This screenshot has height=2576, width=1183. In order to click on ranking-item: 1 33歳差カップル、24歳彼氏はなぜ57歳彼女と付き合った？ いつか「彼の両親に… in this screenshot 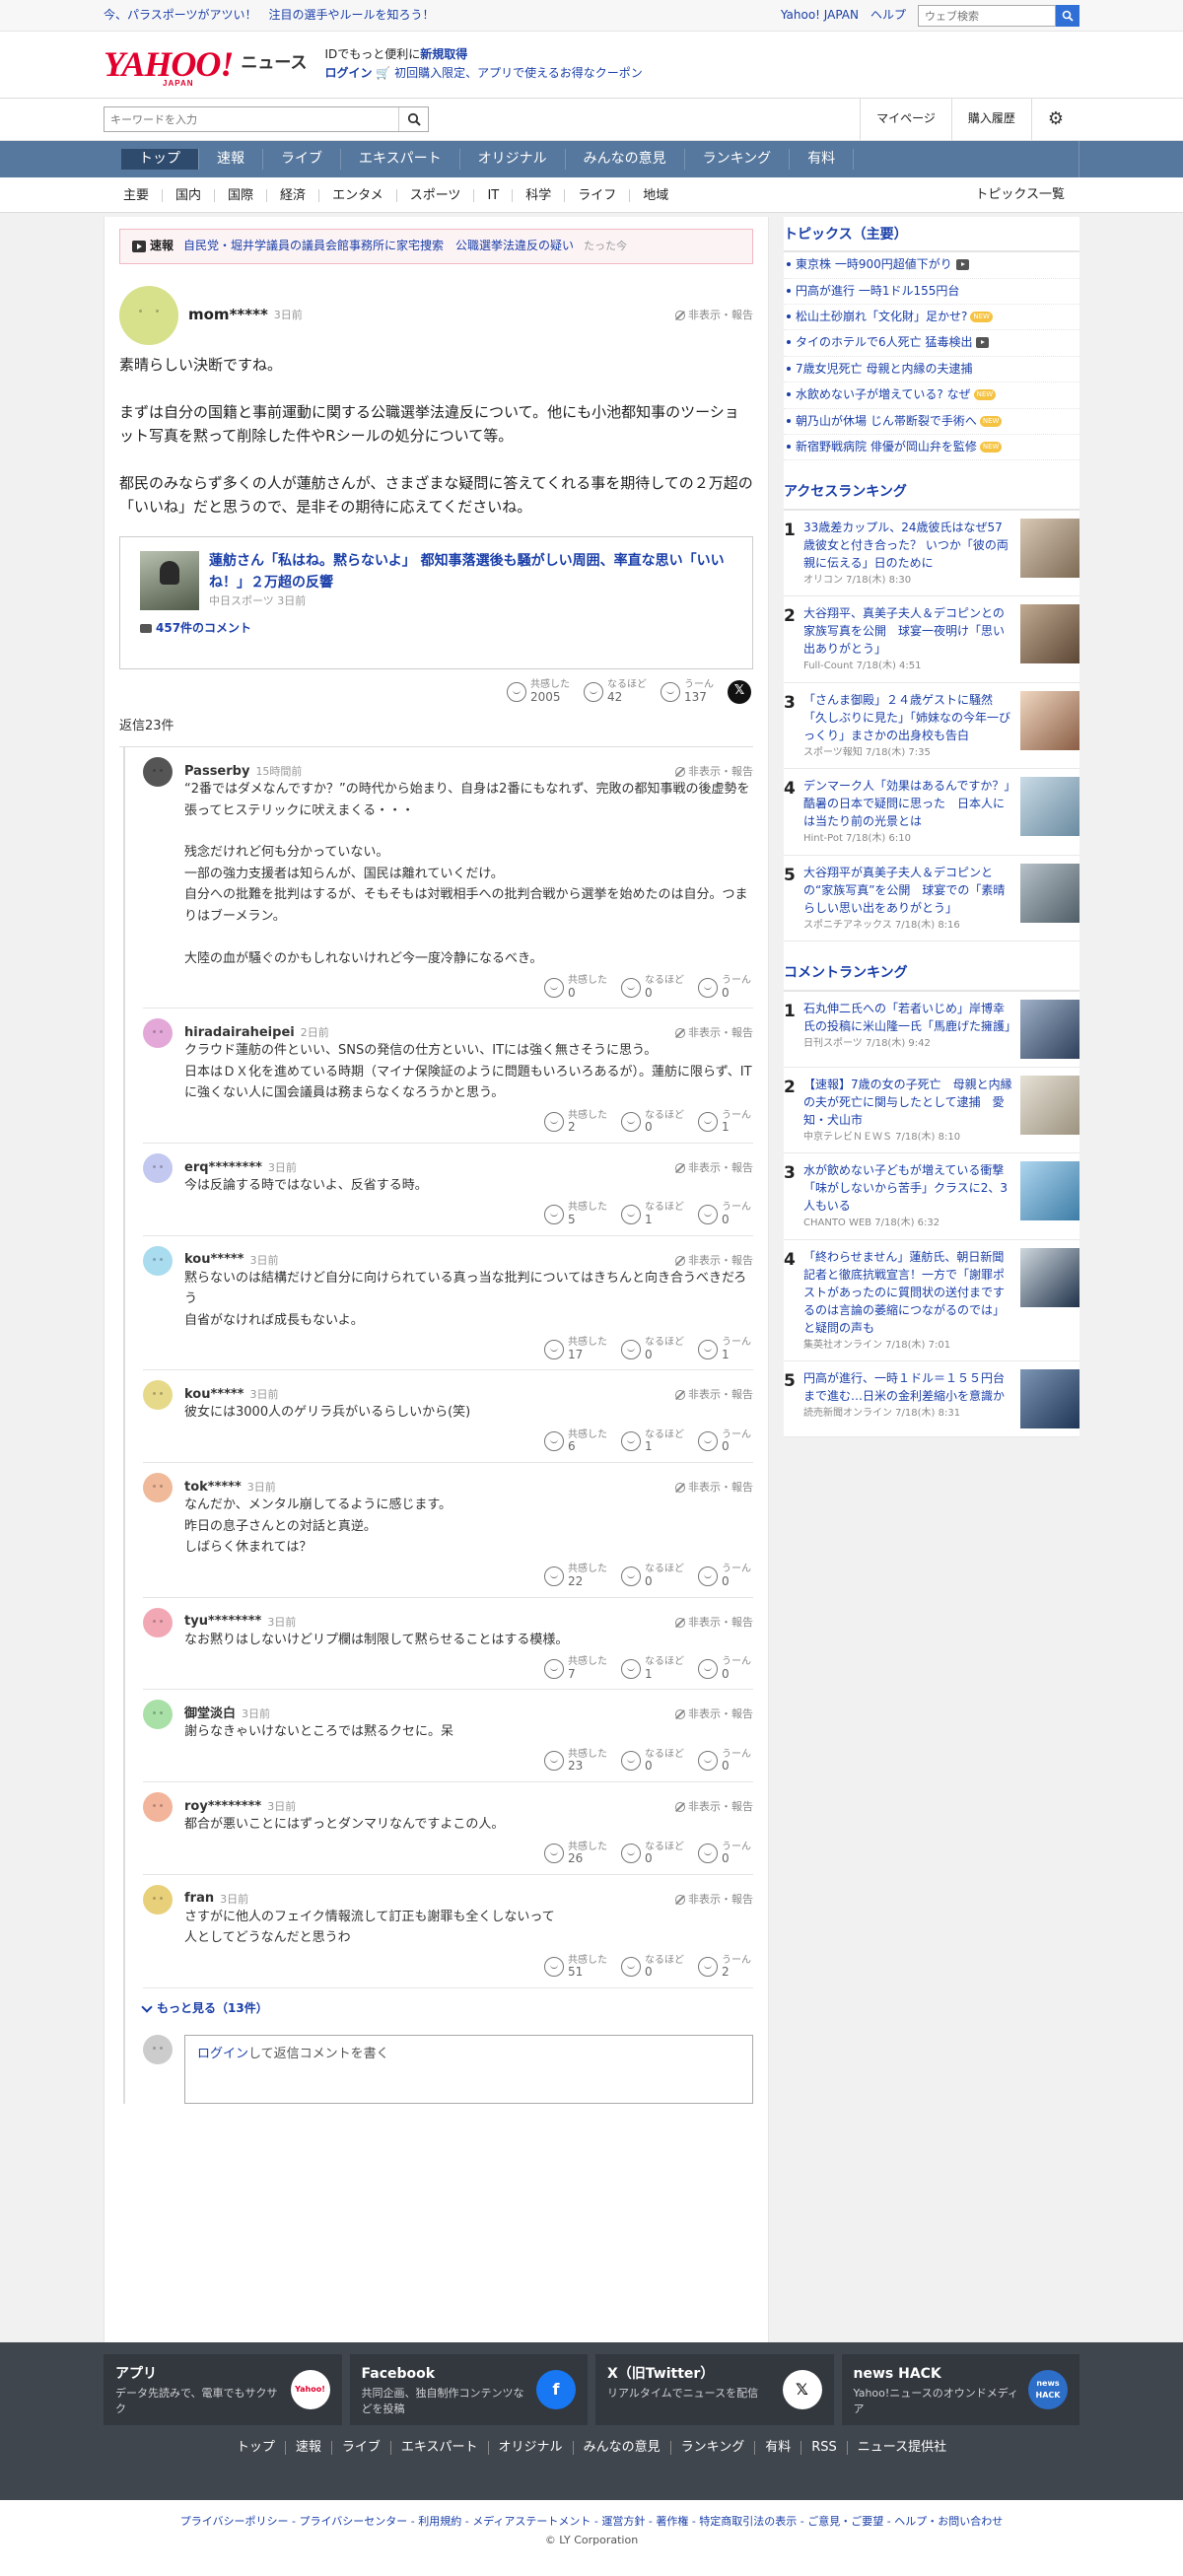, I will do `click(931, 554)`.